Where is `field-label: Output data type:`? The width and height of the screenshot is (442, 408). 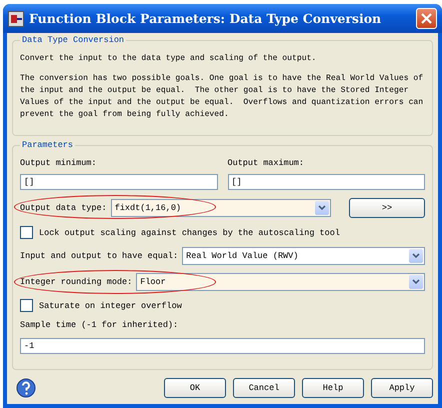
field-label: Output data type: is located at coordinates (63, 208).